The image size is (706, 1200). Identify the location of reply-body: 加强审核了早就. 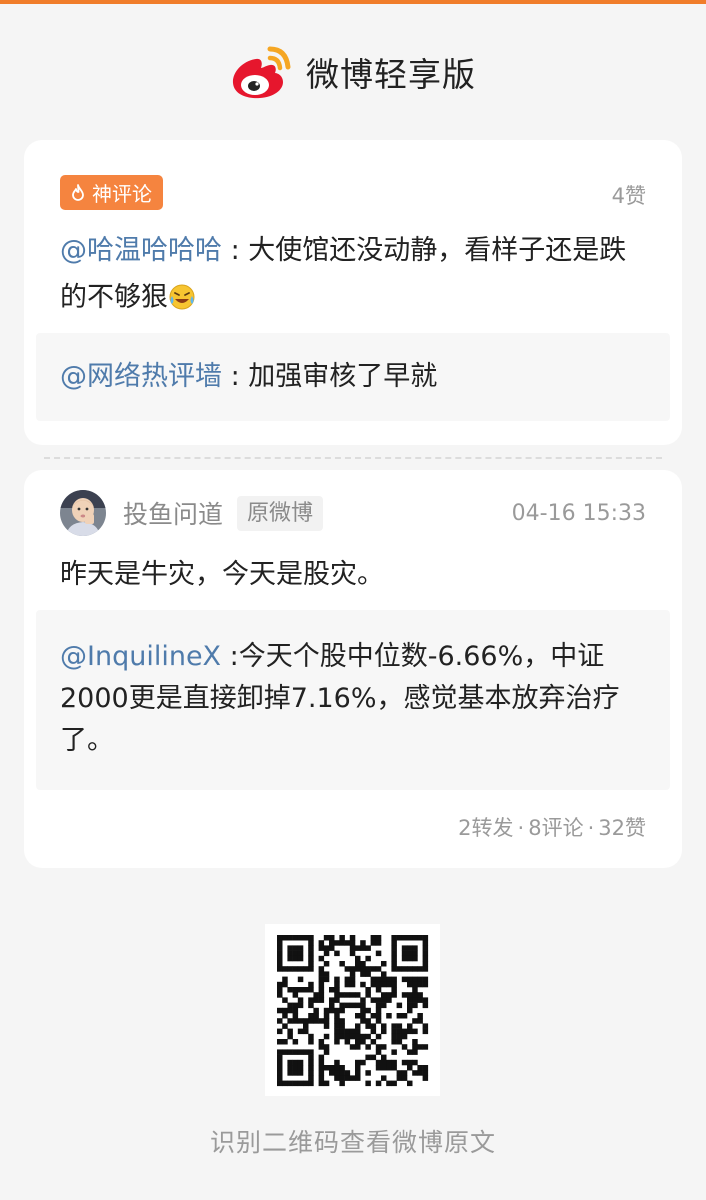
(343, 376).